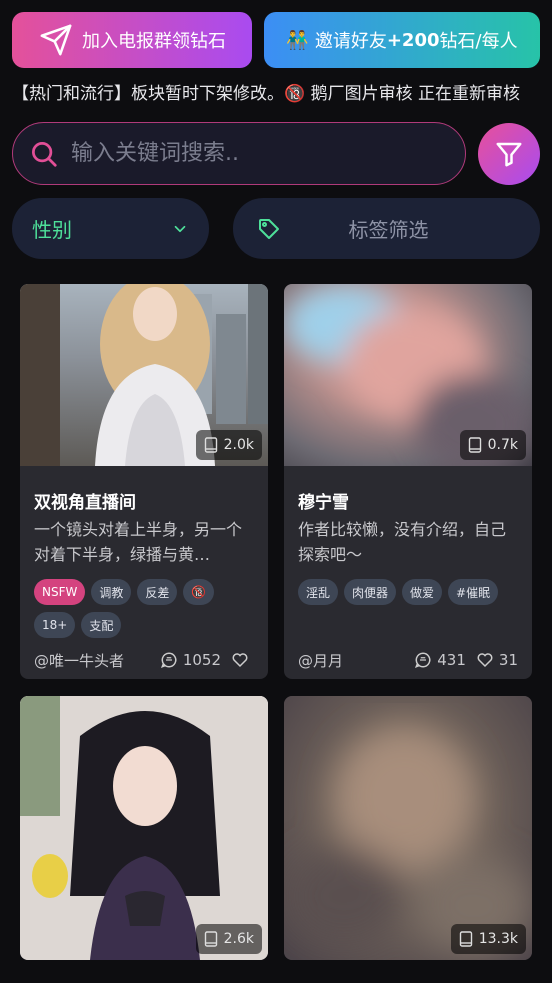  Describe the element at coordinates (238, 939) in the screenshot. I see `view-count: 2.6k` at that location.